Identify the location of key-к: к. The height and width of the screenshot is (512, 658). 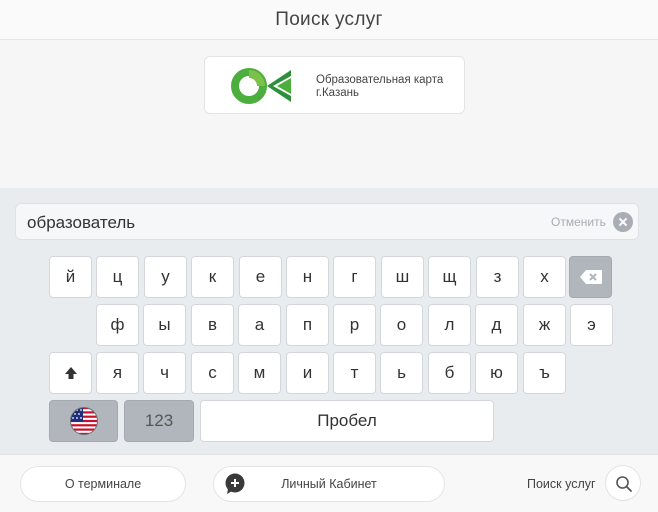
(212, 277).